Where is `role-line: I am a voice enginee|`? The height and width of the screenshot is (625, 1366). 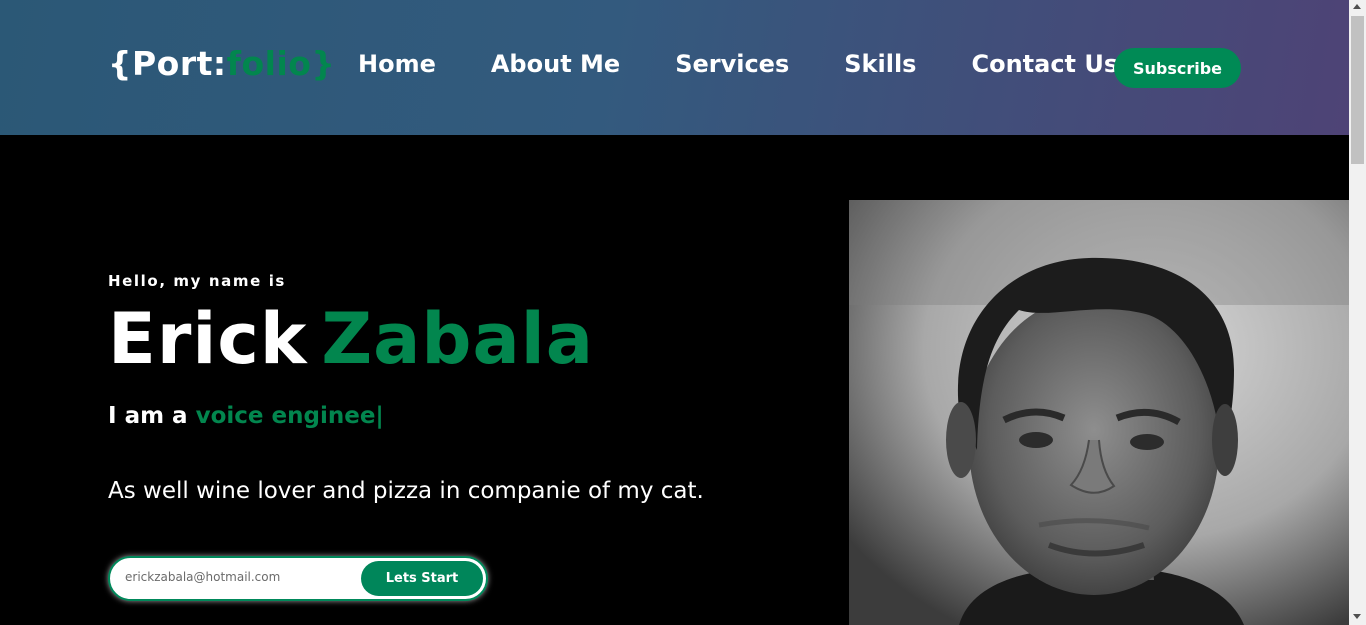 role-line: I am a voice enginee| is located at coordinates (246, 416).